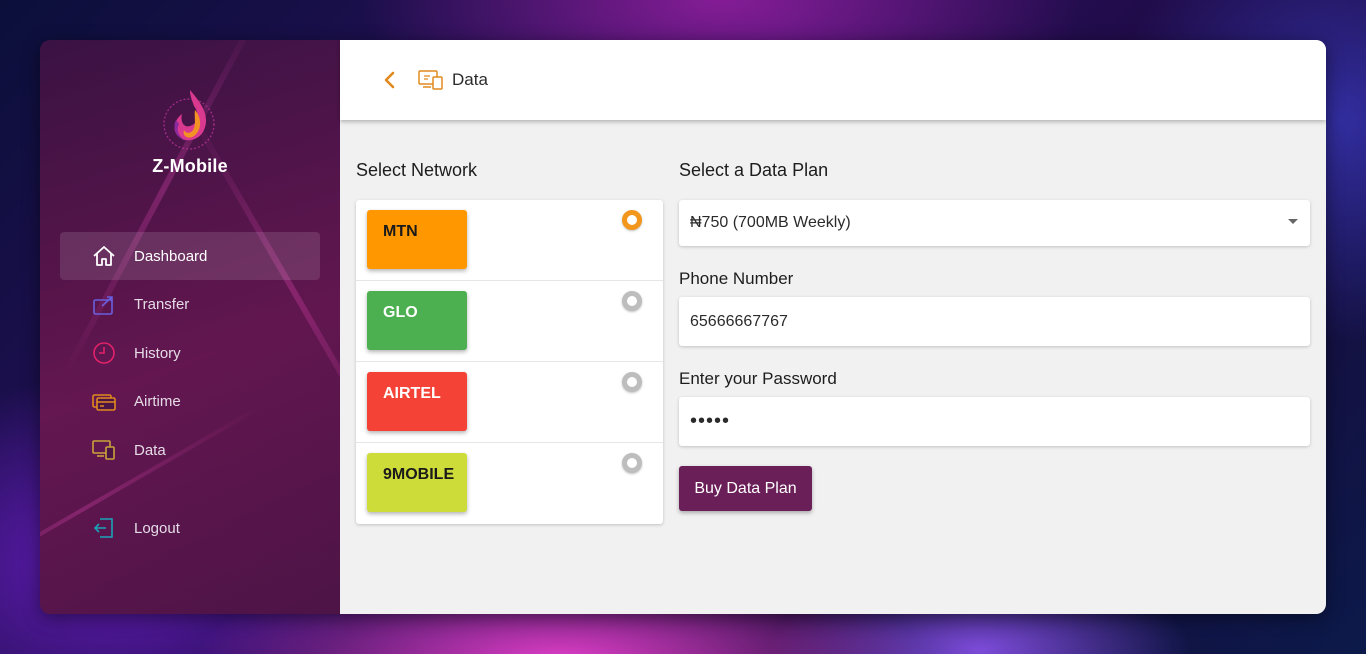  What do you see at coordinates (157, 528) in the screenshot?
I see `logout-label: Logout` at bounding box center [157, 528].